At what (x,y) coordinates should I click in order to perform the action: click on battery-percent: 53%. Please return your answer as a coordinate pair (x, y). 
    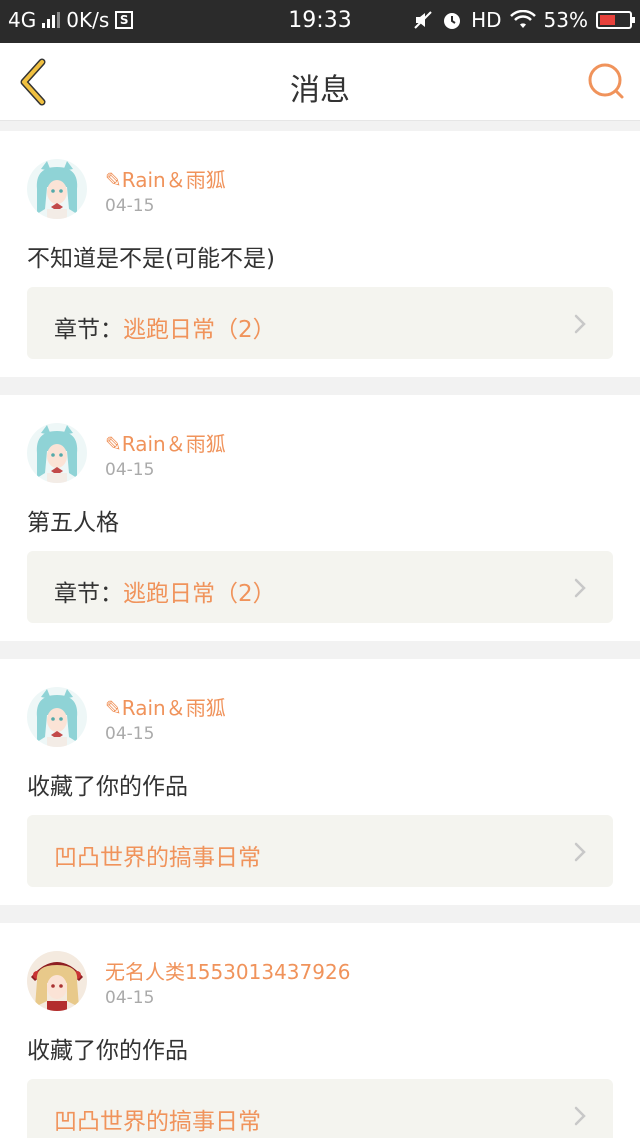
    Looking at the image, I should click on (565, 20).